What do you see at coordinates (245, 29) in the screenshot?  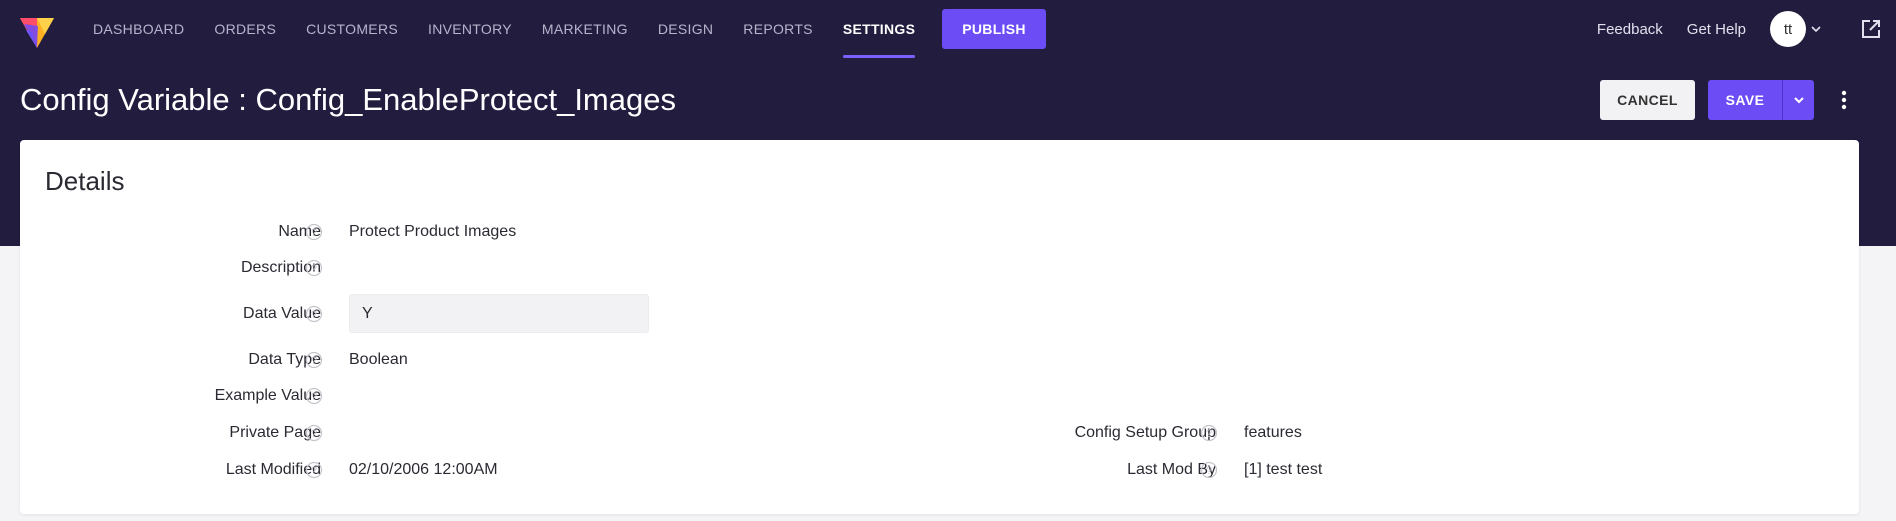 I see `nav-orders: ORDERS` at bounding box center [245, 29].